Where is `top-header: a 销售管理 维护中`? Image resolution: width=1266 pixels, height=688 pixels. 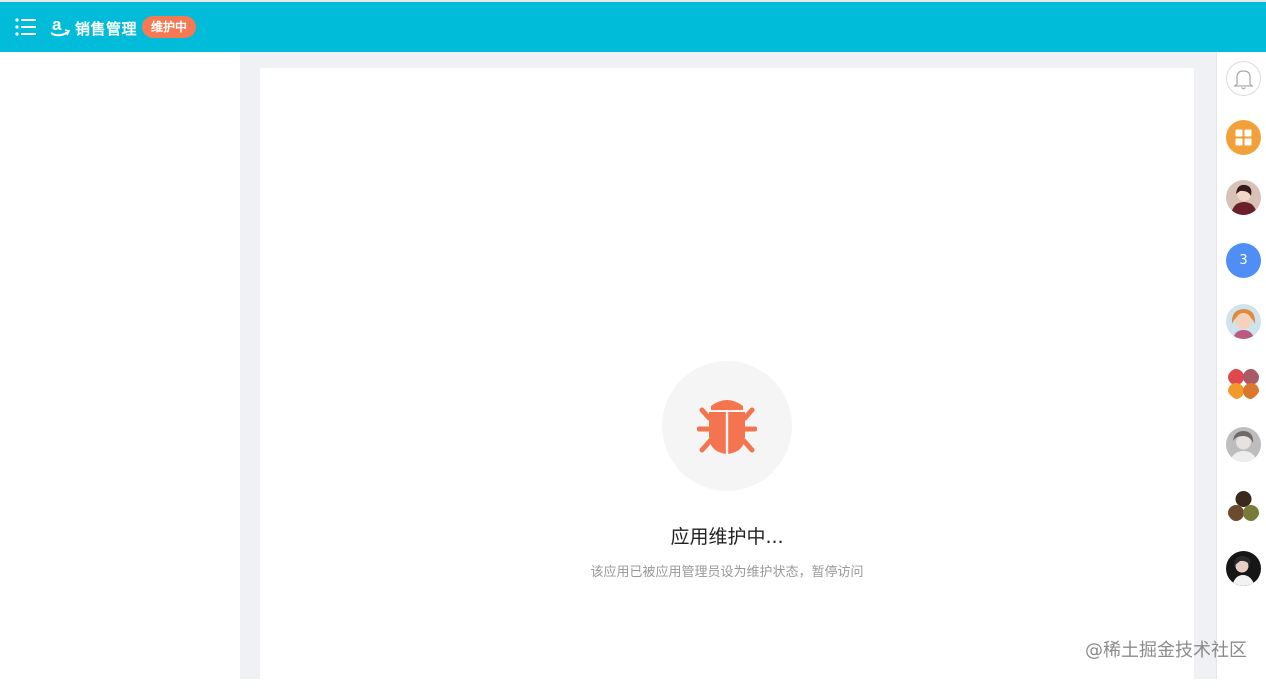 top-header: a 销售管理 维护中 is located at coordinates (633, 27).